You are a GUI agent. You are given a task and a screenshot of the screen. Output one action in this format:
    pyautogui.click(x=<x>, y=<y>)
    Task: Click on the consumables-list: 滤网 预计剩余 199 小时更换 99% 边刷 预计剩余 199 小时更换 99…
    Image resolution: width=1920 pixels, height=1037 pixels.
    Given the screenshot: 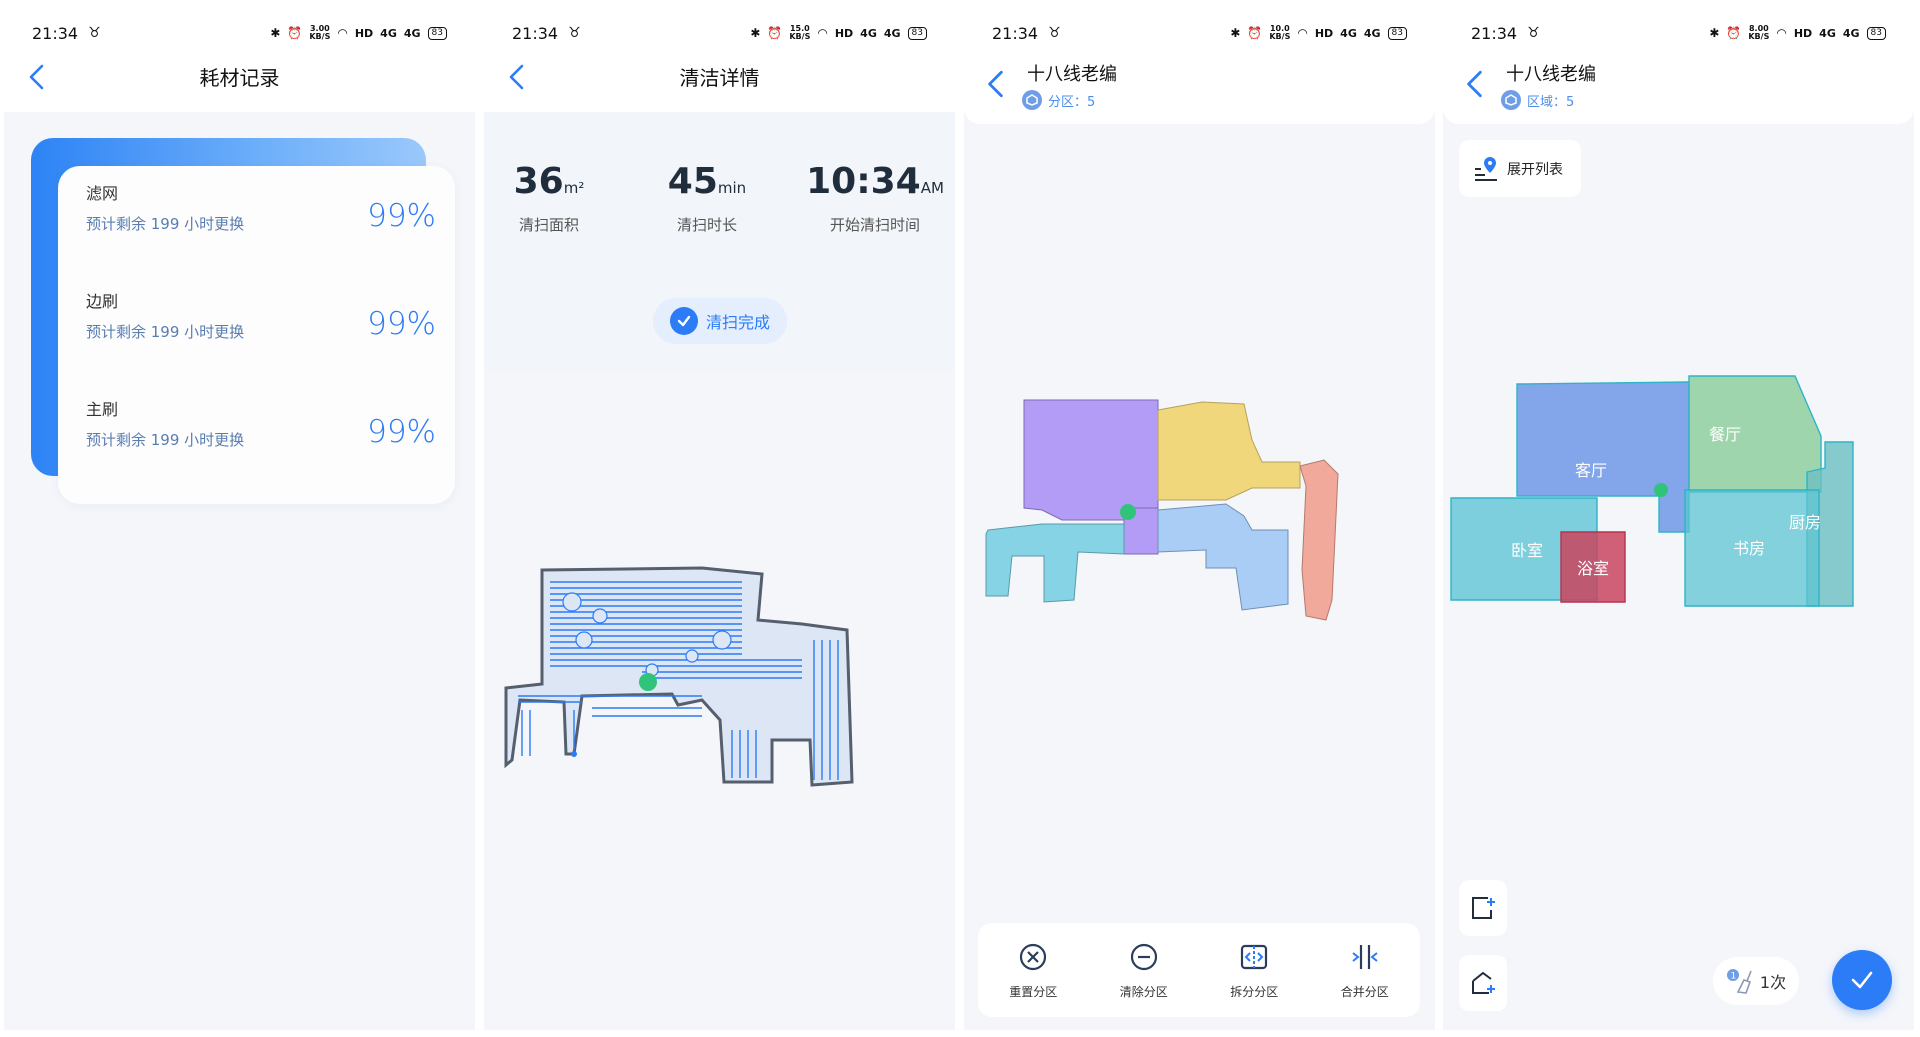 What is the action you would take?
    pyautogui.click(x=256, y=335)
    